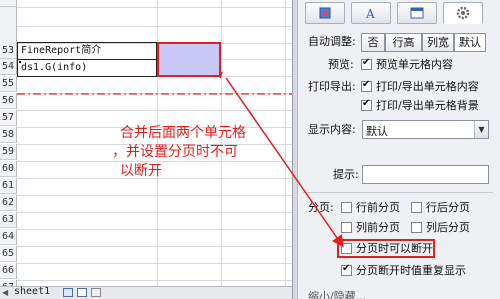 This screenshot has width=500, height=299. I want to click on row-header-partial, so click(8, 3).